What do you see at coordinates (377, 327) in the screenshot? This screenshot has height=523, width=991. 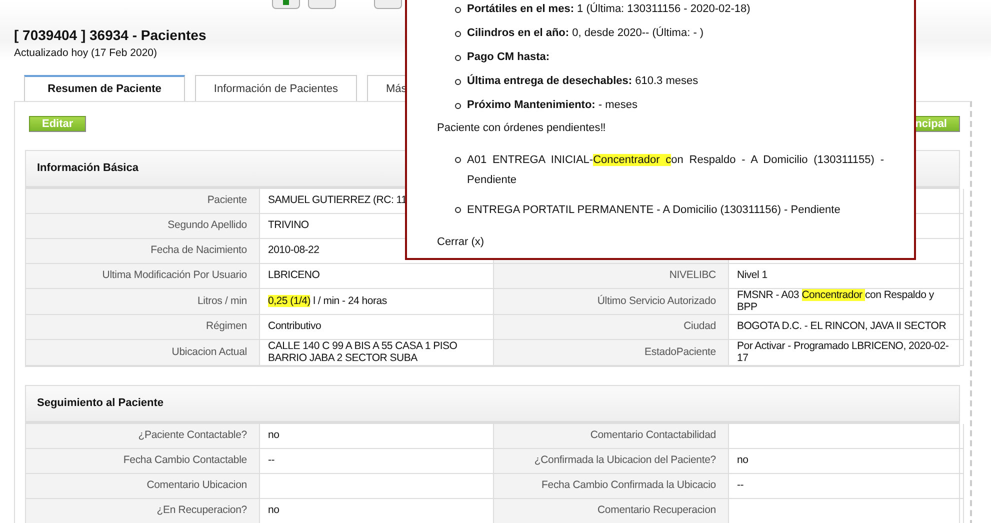 I see `field-value: Contributivo` at bounding box center [377, 327].